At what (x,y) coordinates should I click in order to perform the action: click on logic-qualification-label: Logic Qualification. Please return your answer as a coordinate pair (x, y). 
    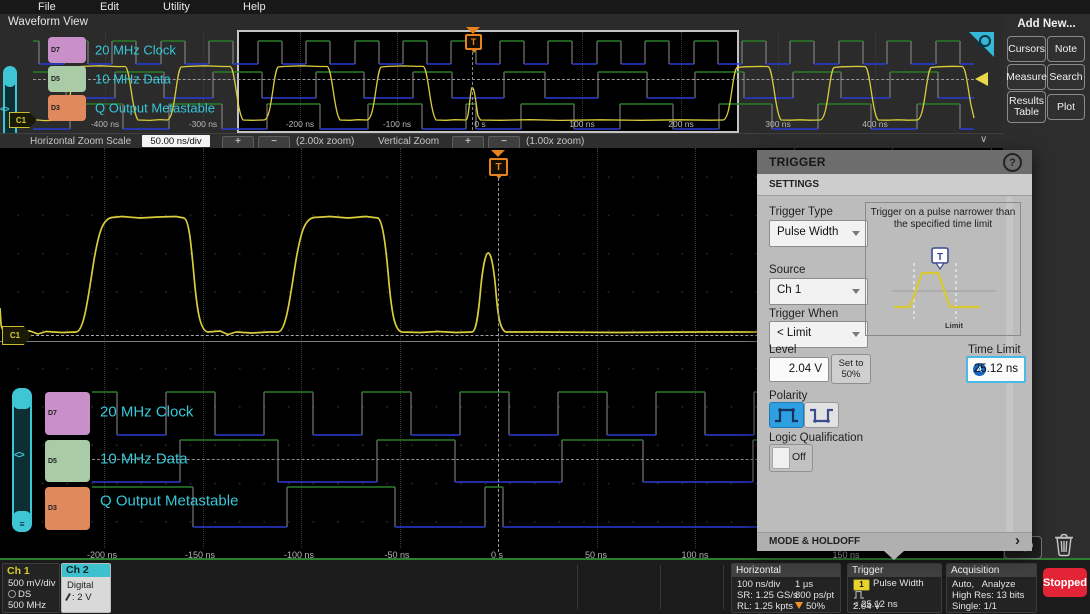
    Looking at the image, I should click on (816, 438).